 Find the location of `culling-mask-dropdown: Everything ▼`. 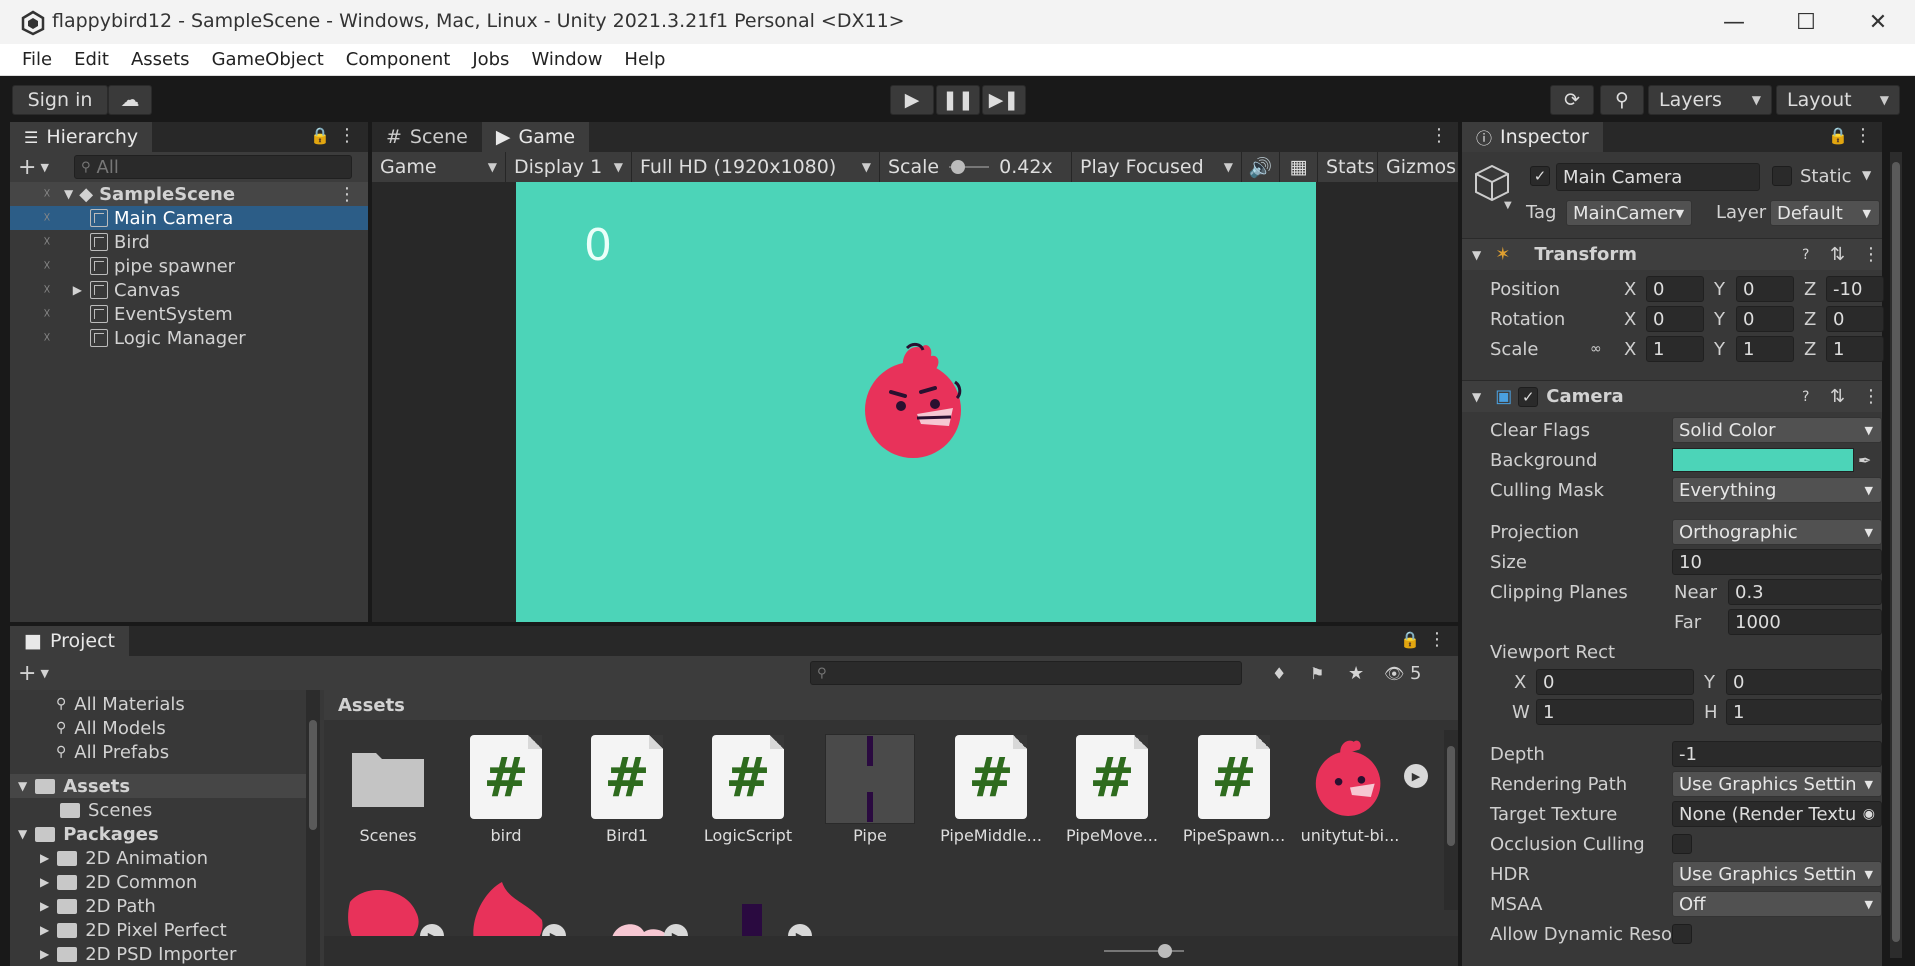

culling-mask-dropdown: Everything ▼ is located at coordinates (1777, 490).